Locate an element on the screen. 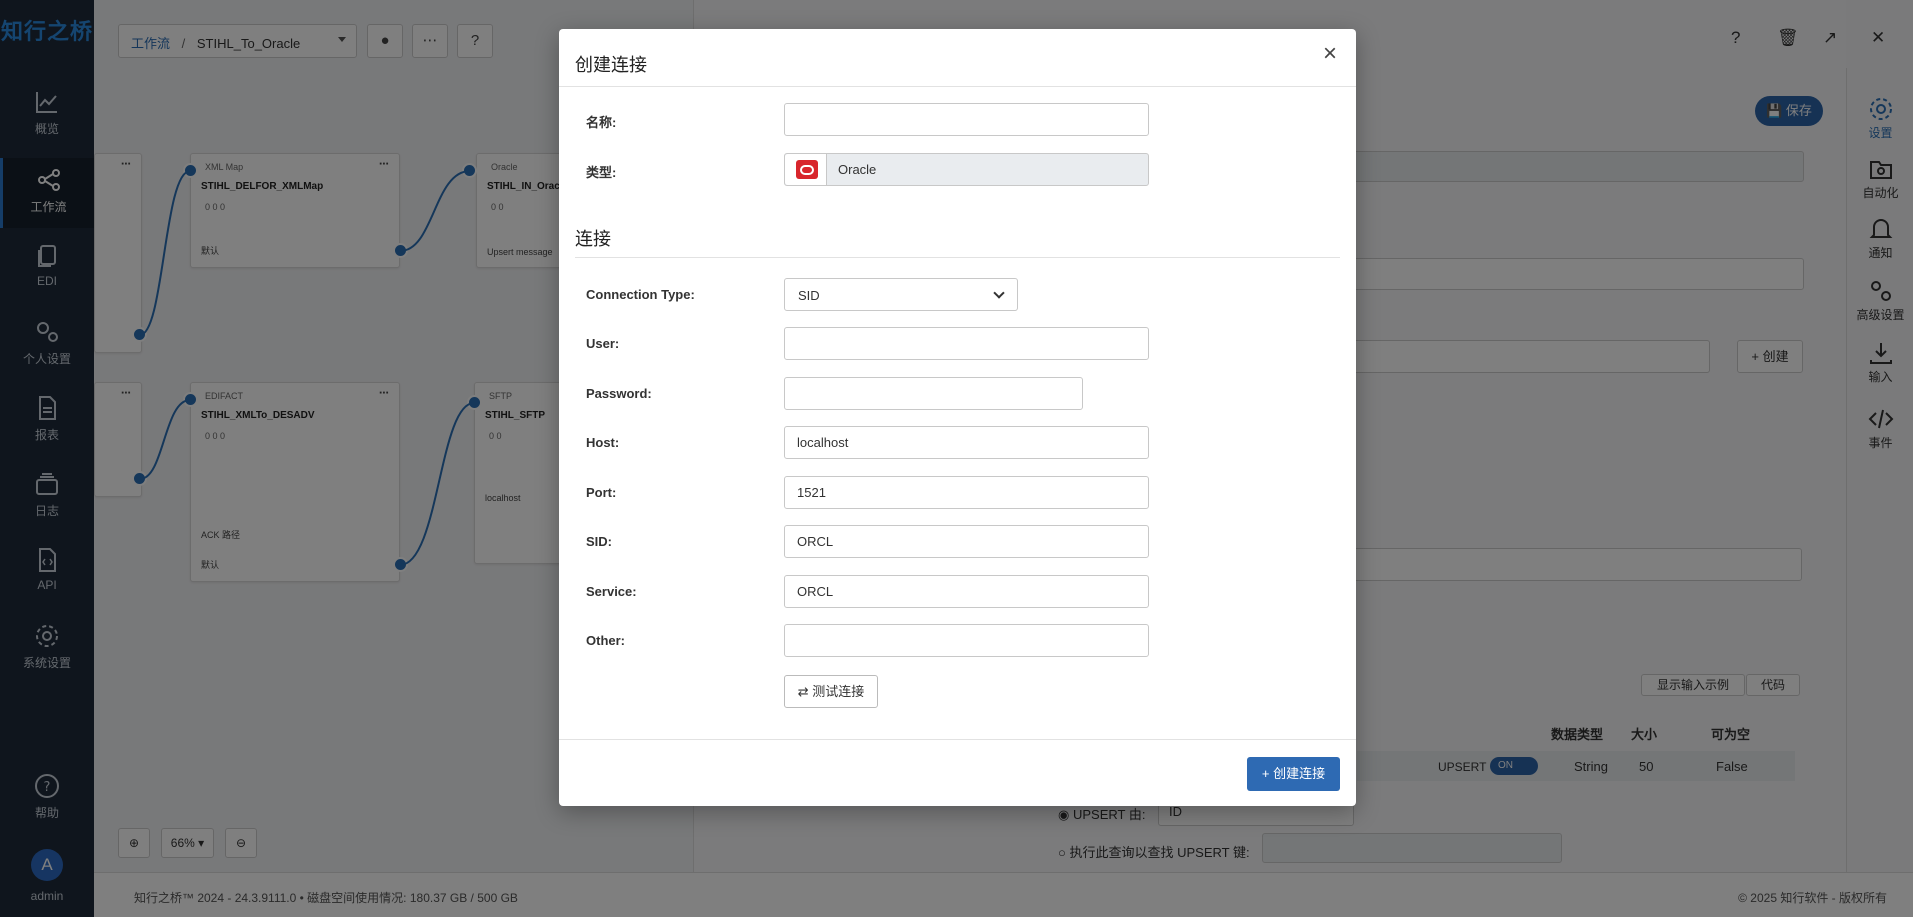 Image resolution: width=1913 pixels, height=917 pixels. service-label: Service: is located at coordinates (611, 591).